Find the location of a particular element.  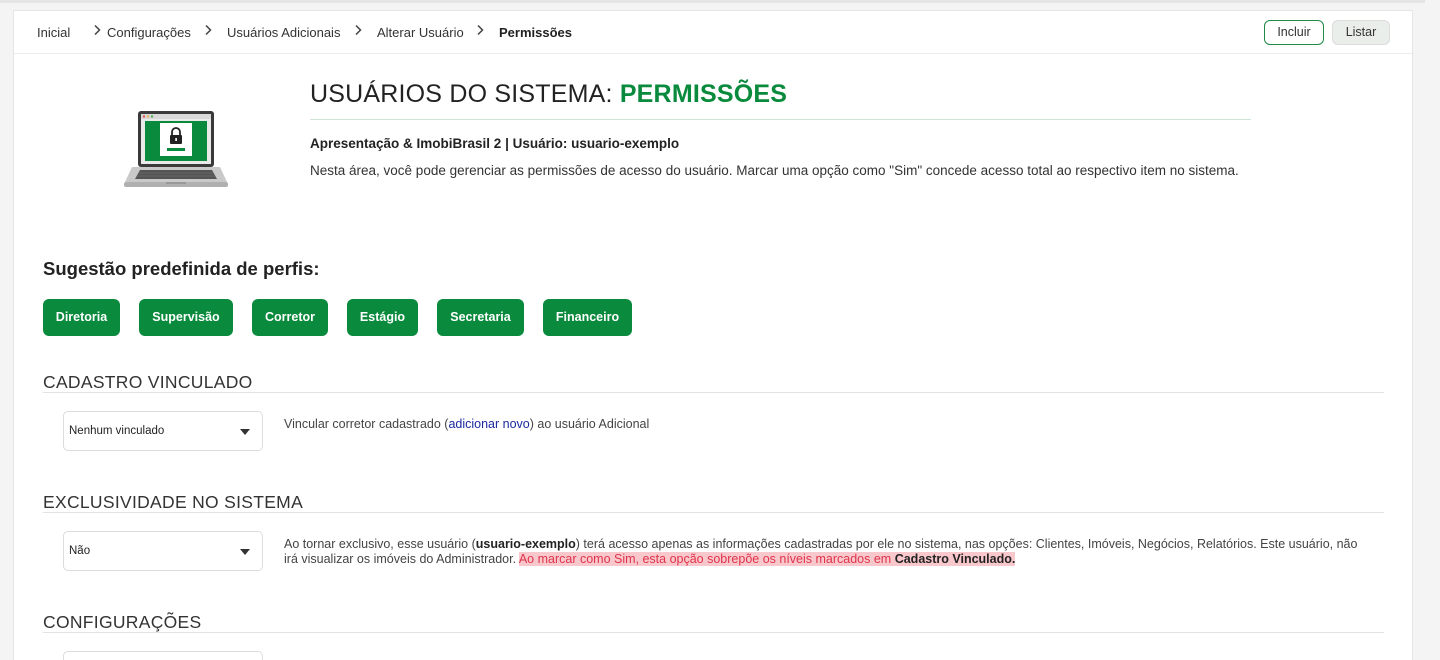

page-title: USUÁRIOS DO SISTEMA: PERMISSÕES is located at coordinates (548, 94).